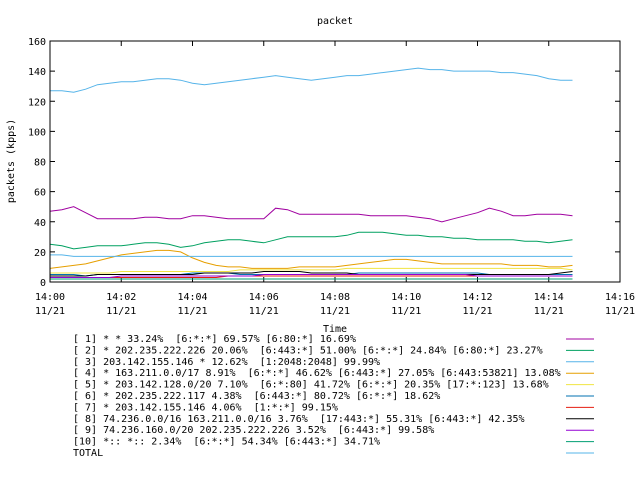 The height and width of the screenshot is (480, 640). Describe the element at coordinates (620, 297) in the screenshot. I see `x-tick-label-time: 14:16` at that location.